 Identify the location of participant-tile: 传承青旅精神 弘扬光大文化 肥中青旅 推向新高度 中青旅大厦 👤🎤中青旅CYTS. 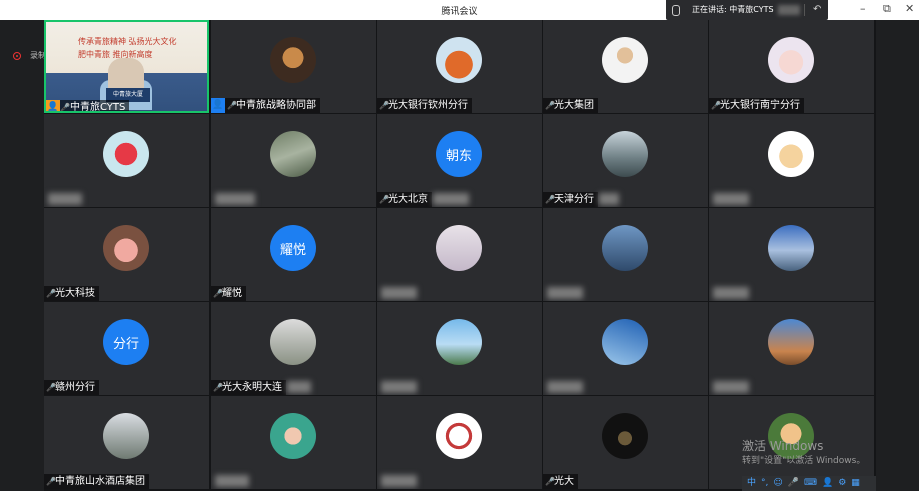
(126, 66).